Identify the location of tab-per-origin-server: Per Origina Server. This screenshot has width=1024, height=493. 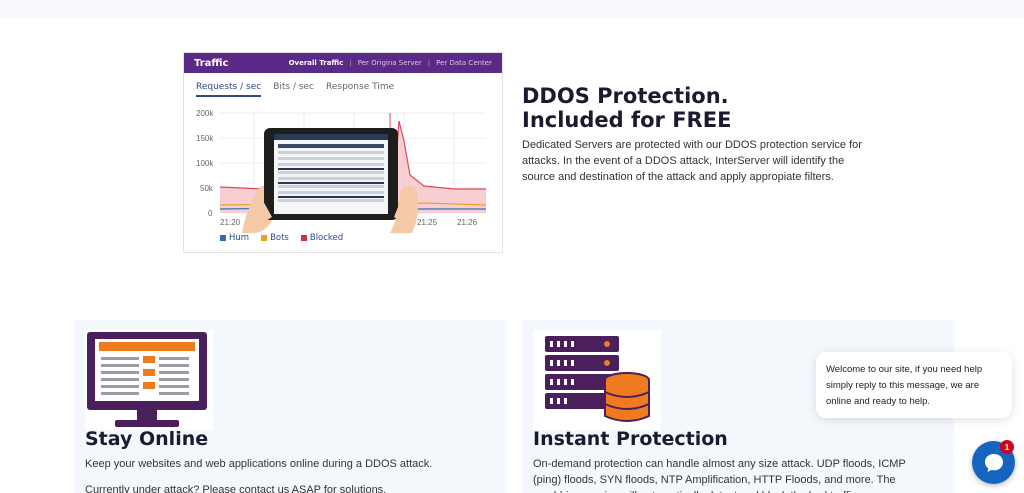
(389, 63).